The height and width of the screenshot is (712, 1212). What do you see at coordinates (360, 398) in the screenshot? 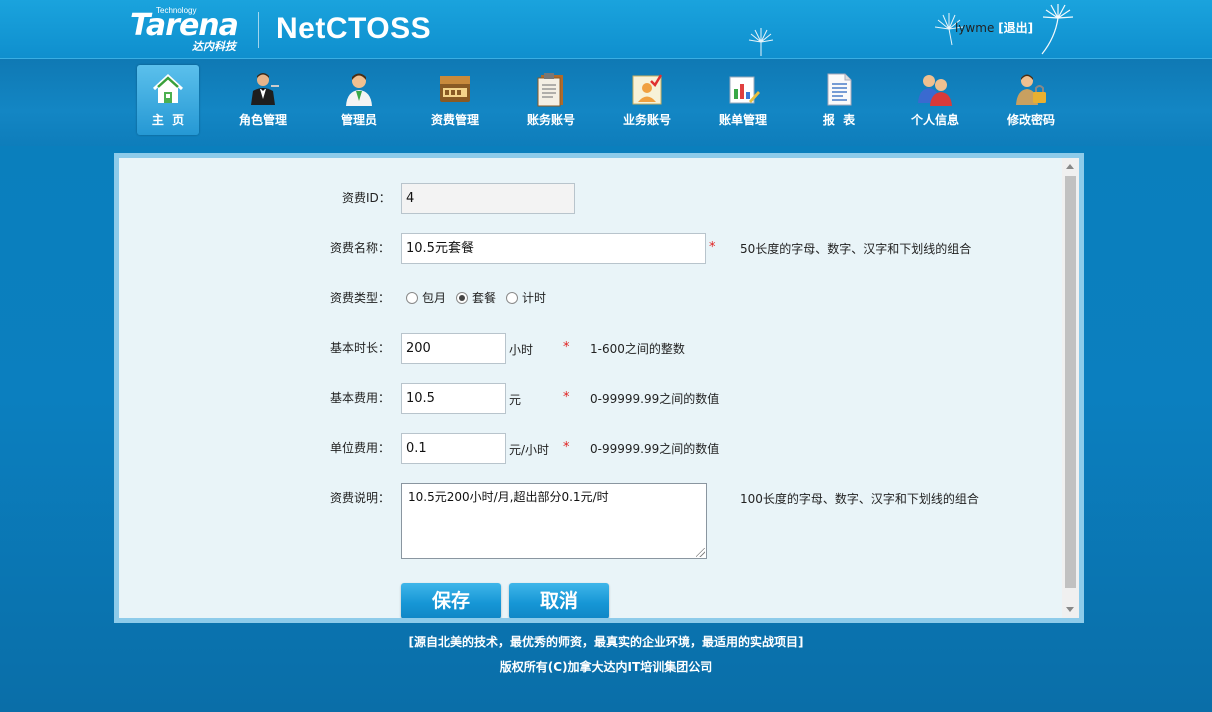
I see `base-cost-label: 基本费用：` at bounding box center [360, 398].